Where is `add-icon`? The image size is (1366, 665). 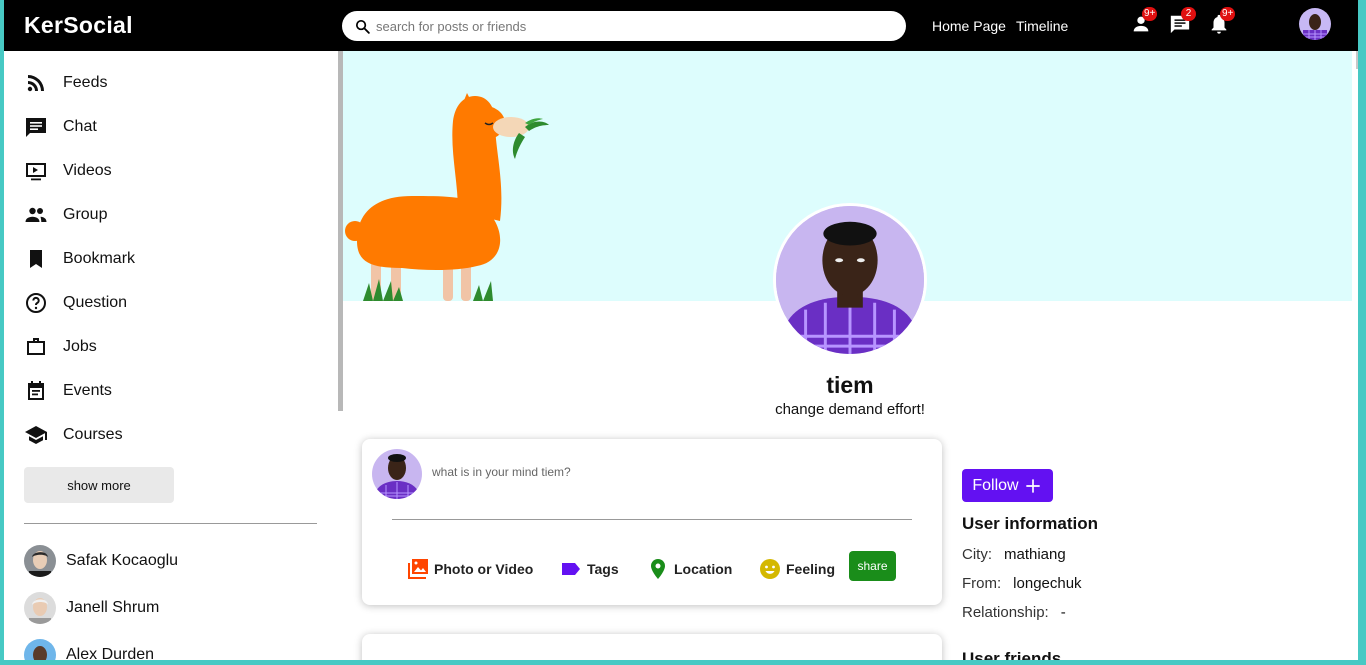 add-icon is located at coordinates (1032, 485).